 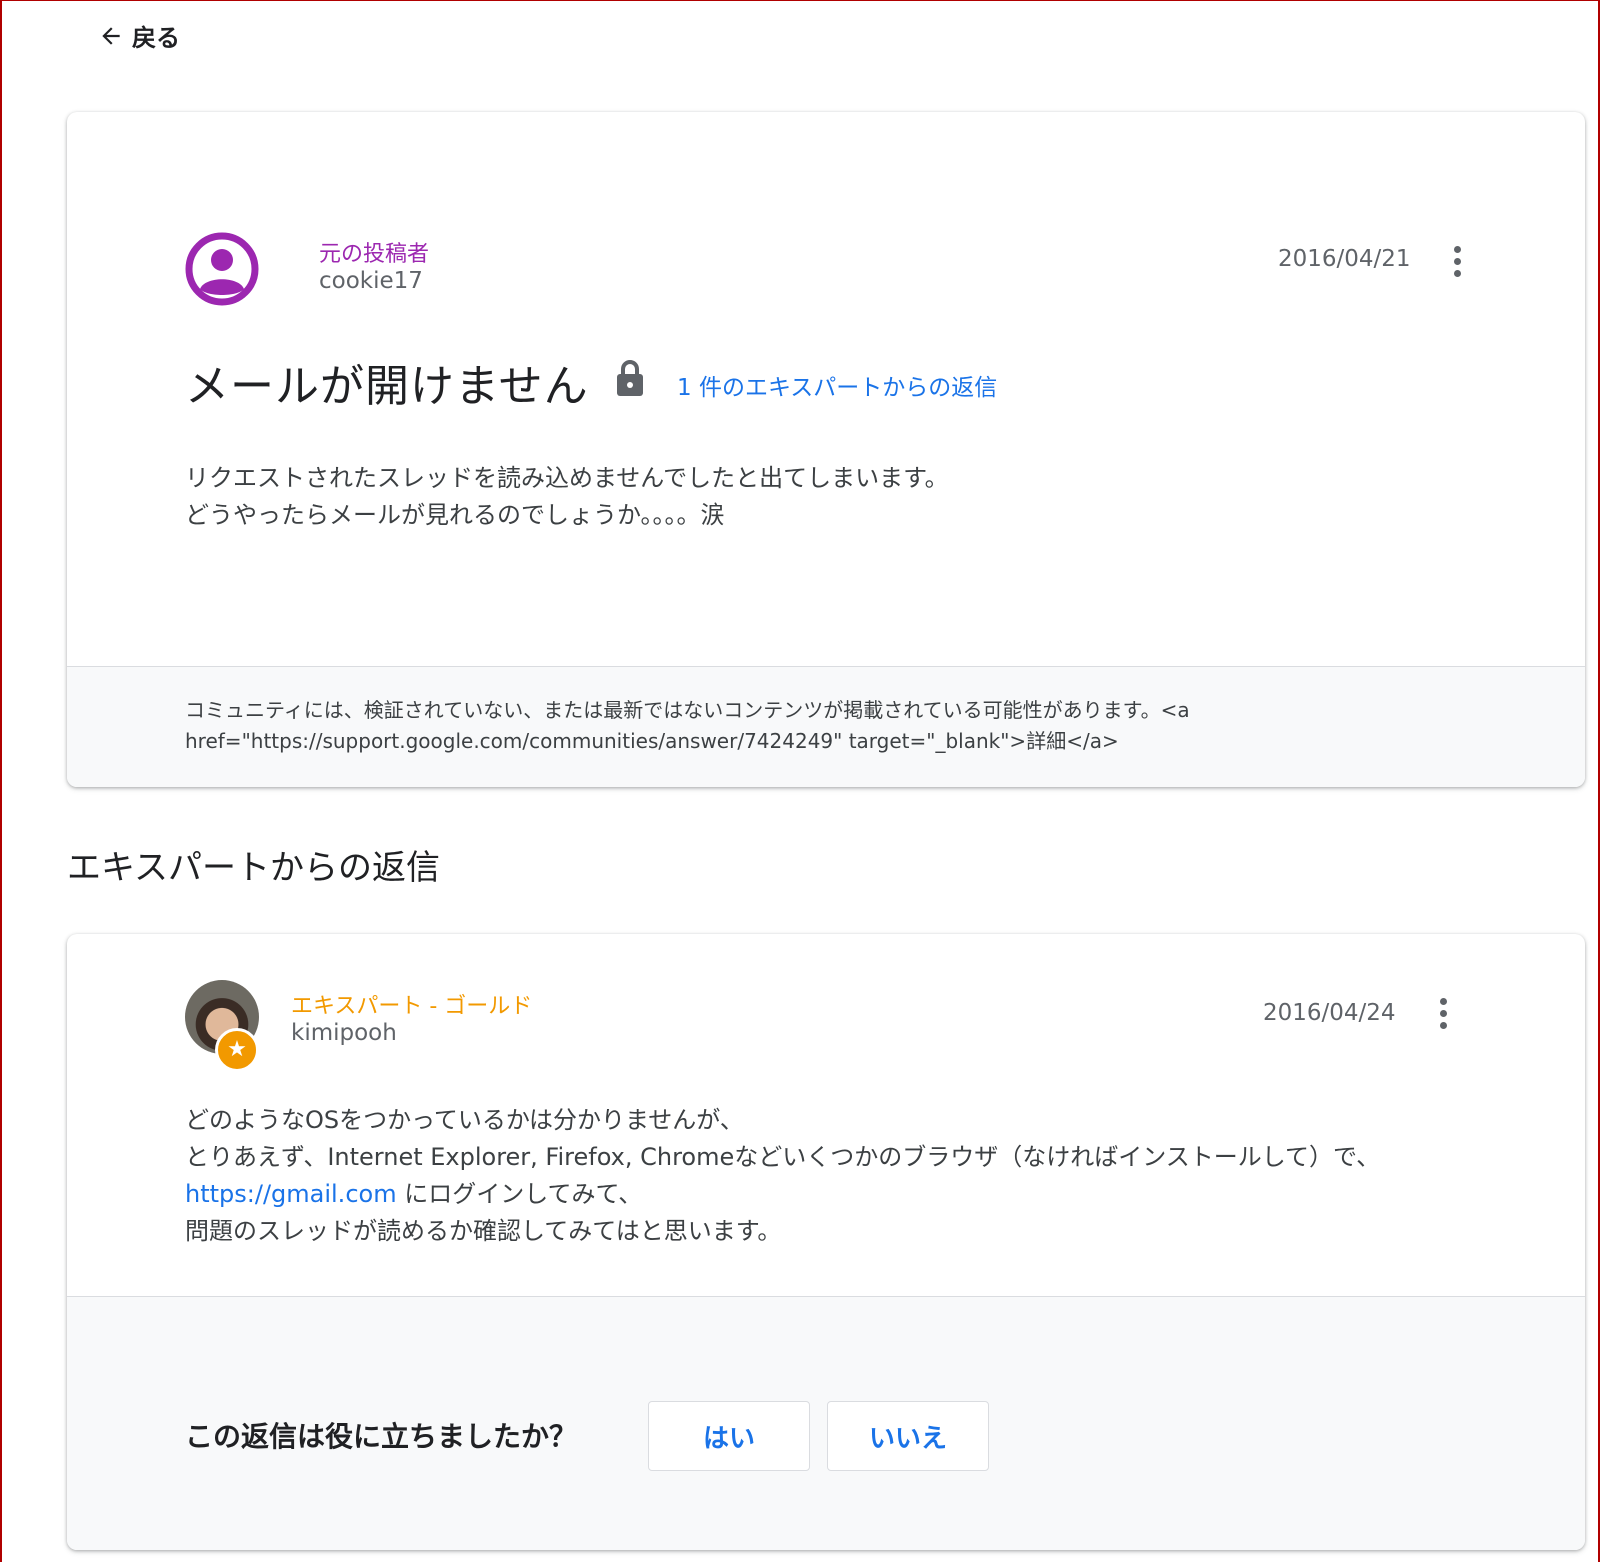 I want to click on question-body-line: どうやったらメールが見れるのでしょうか。。。。涙, so click(x=455, y=515).